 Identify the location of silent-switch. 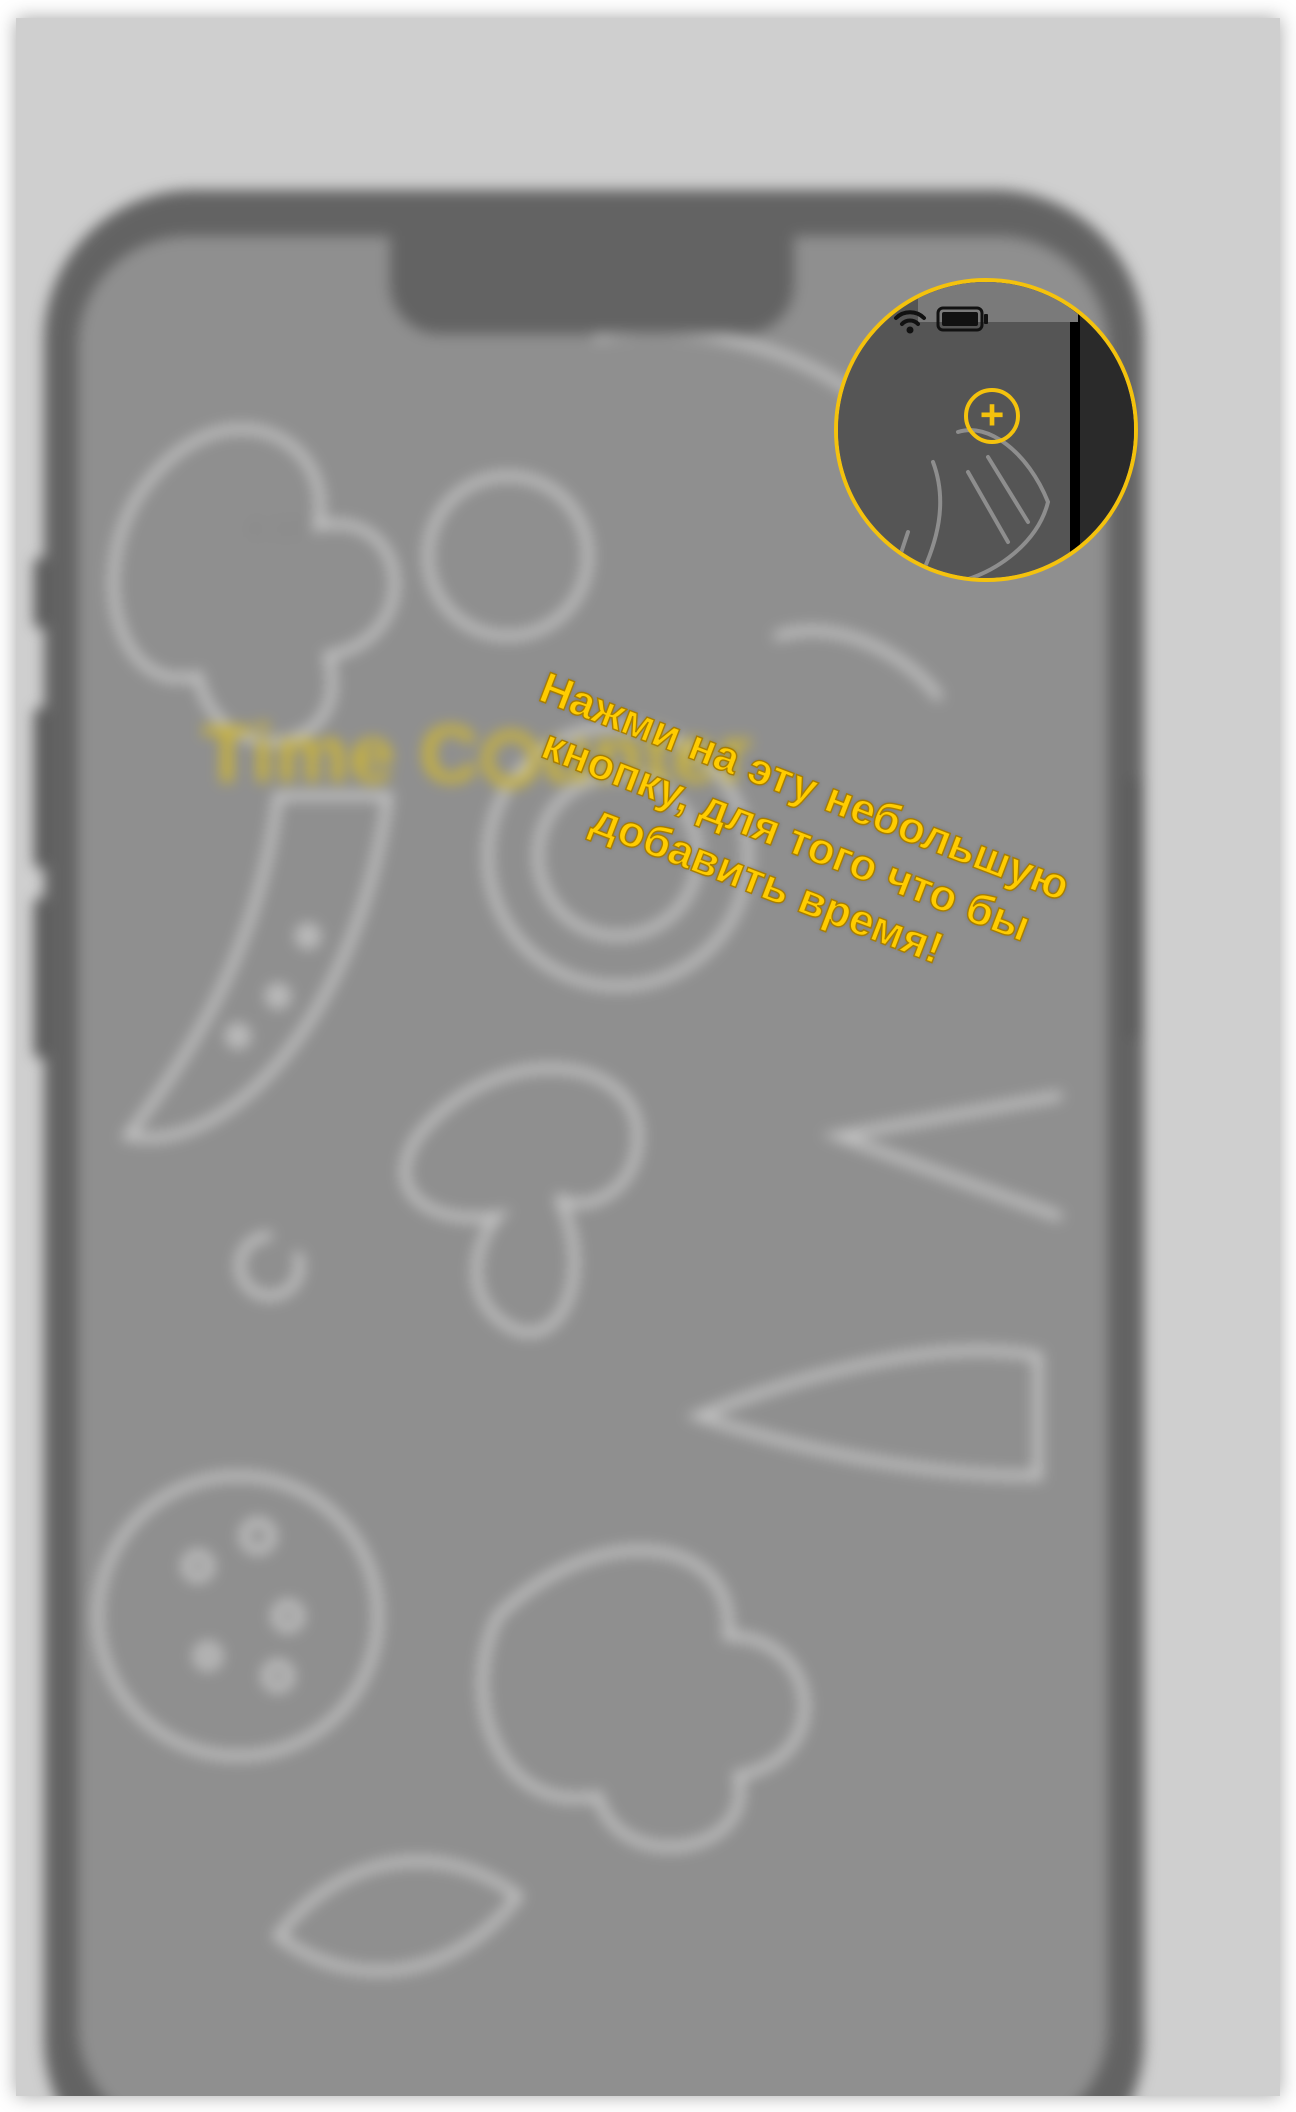
(41, 593).